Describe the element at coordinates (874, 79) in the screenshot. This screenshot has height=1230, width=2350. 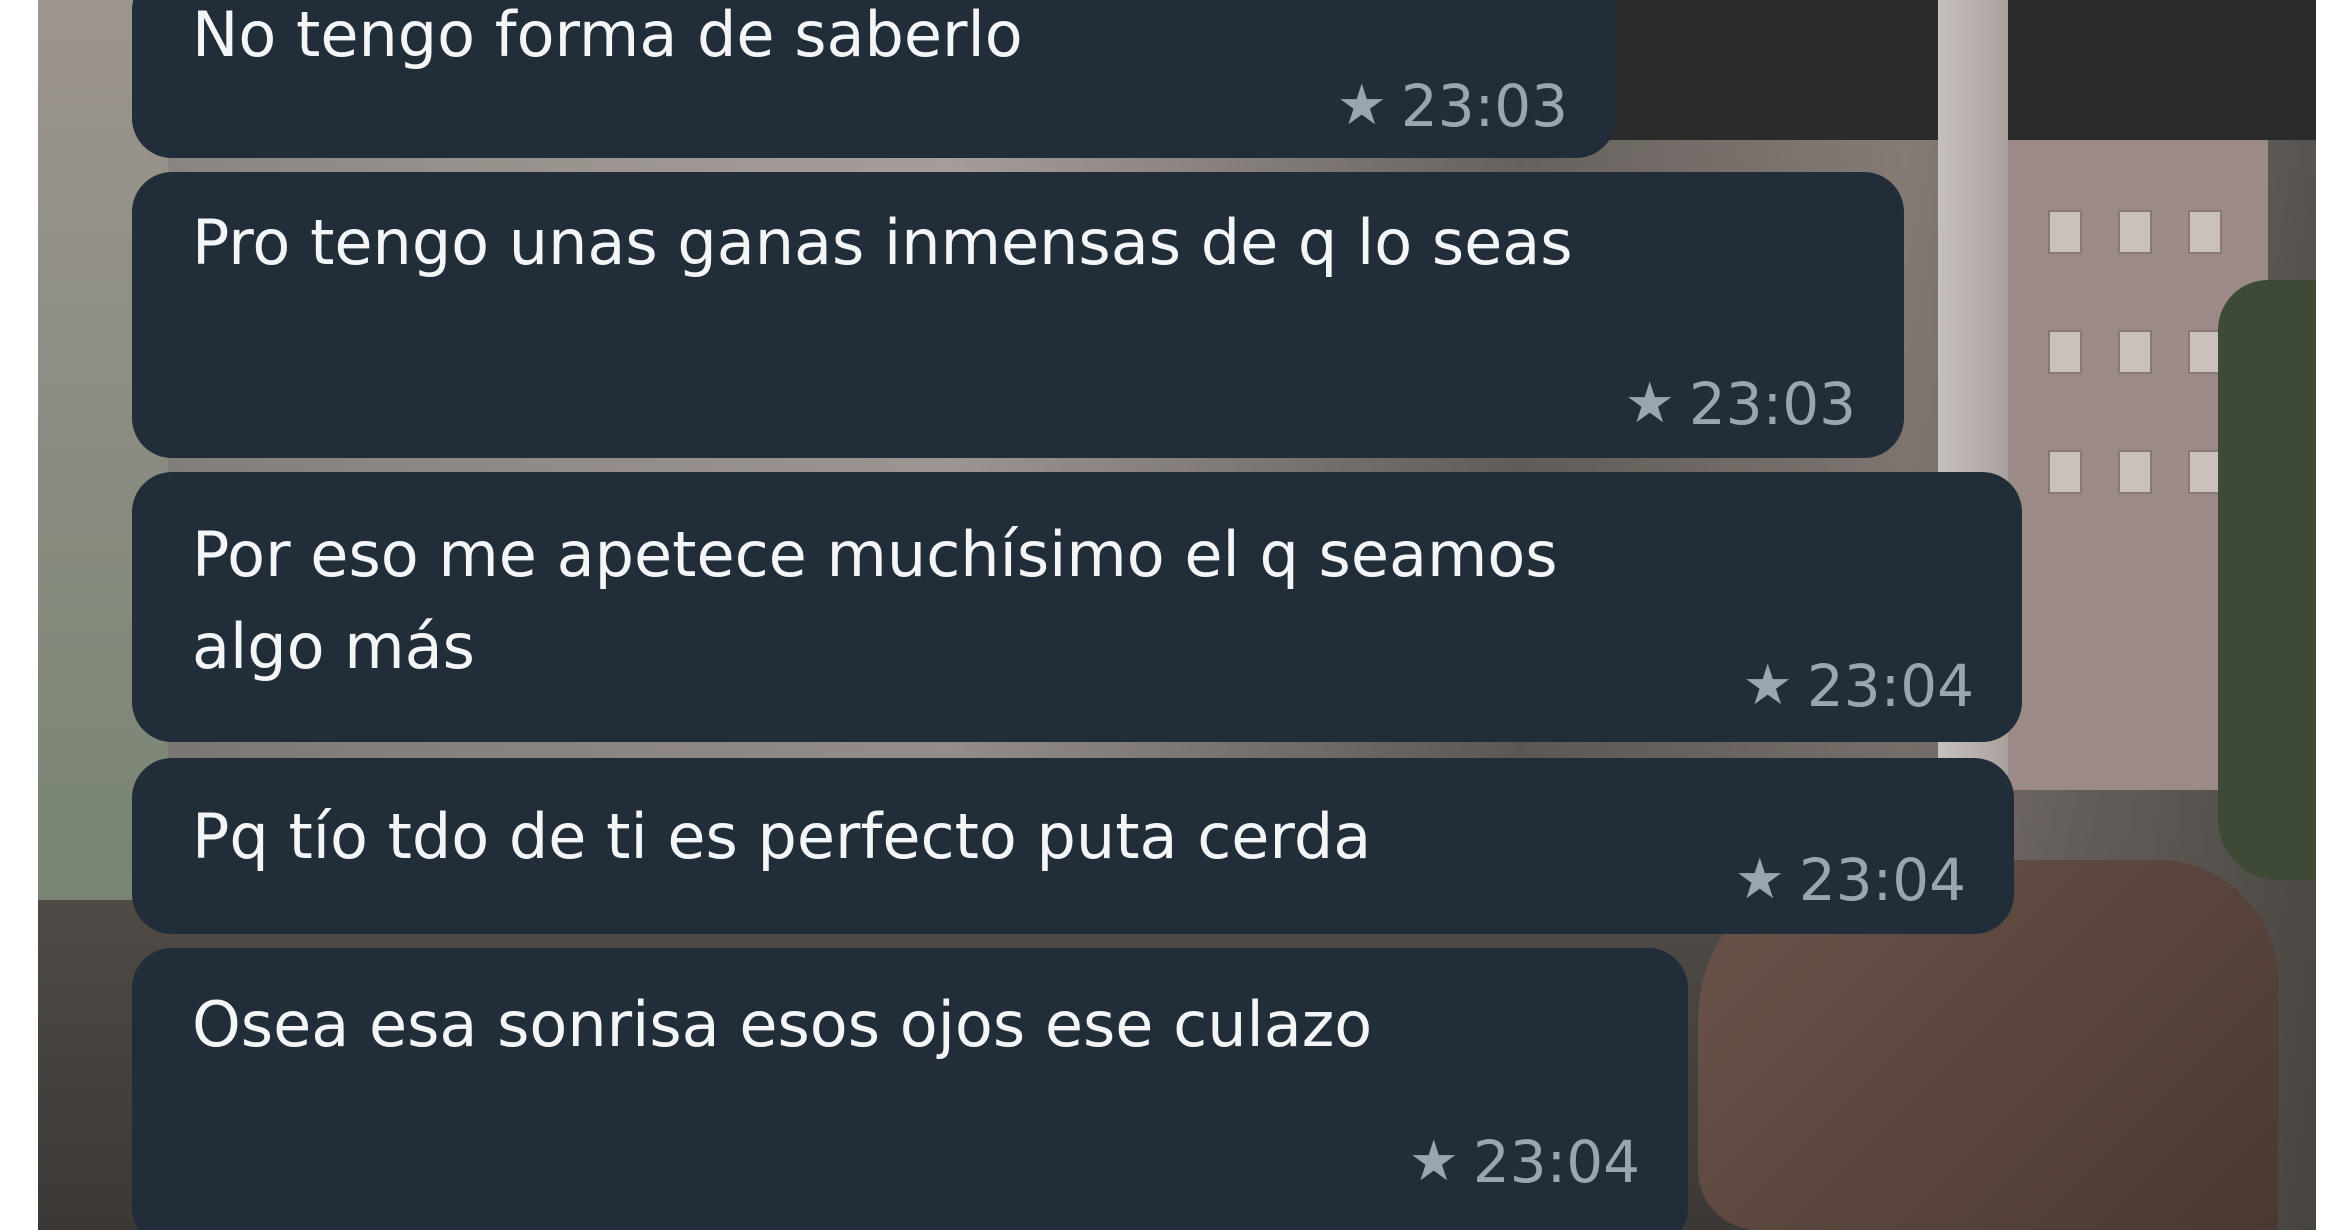
I see `message-bubble: No tengo forma de saberlo ★ 23:03` at that location.